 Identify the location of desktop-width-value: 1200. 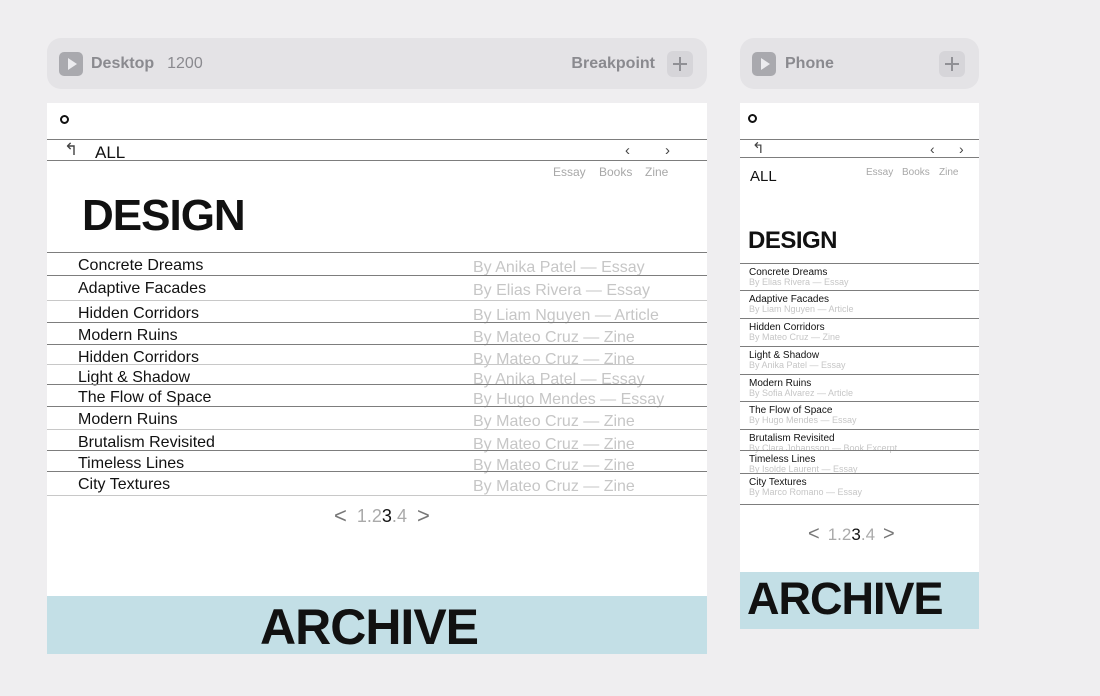
(185, 64).